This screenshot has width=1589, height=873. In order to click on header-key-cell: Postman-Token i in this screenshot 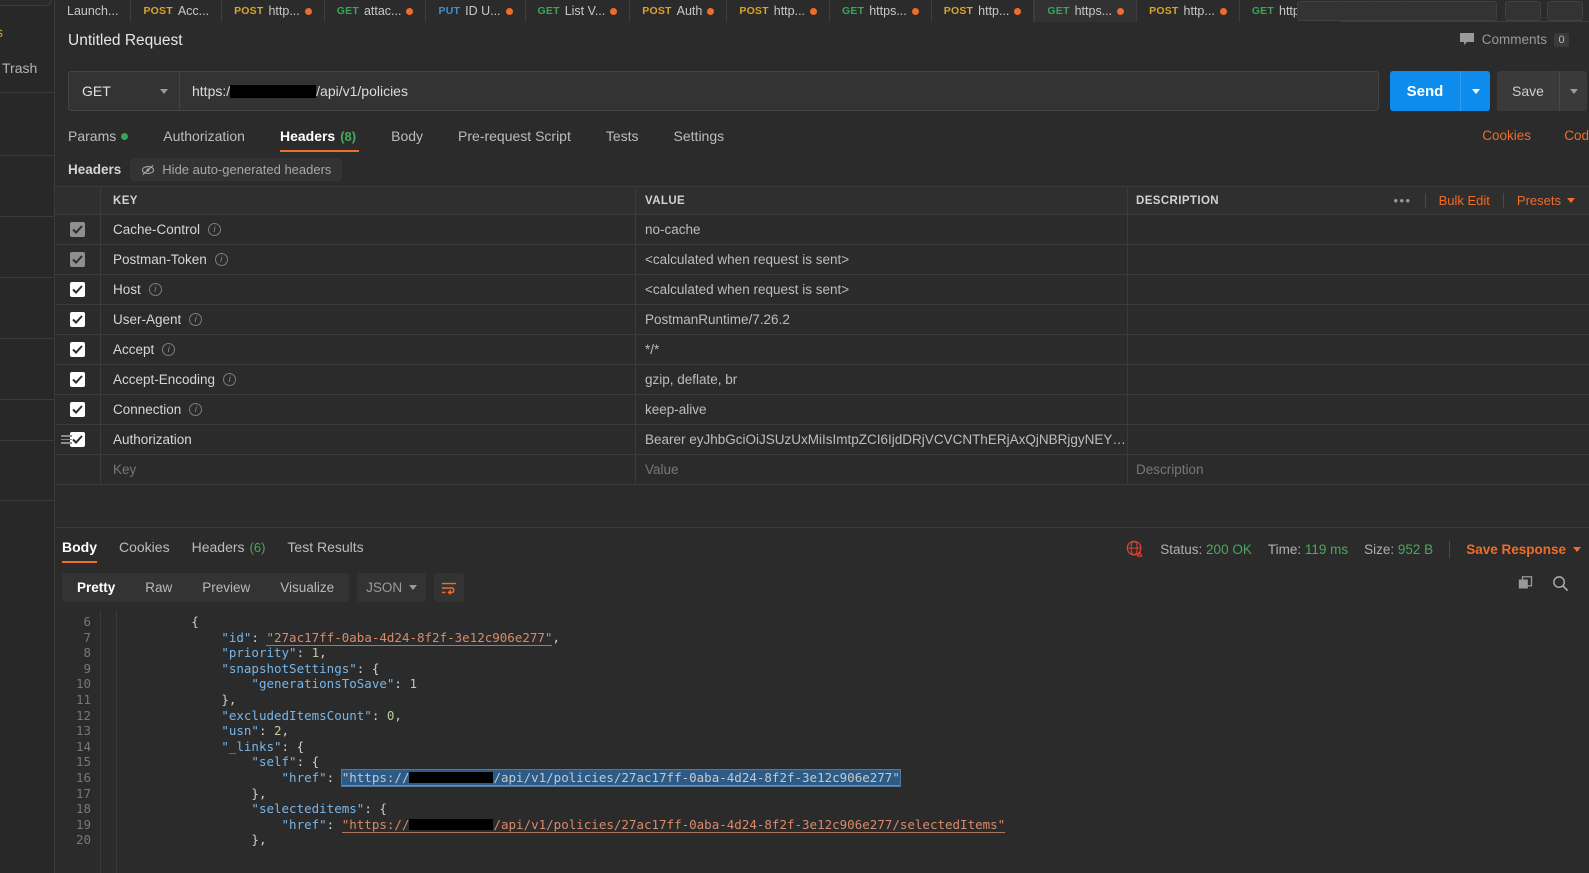, I will do `click(368, 259)`.